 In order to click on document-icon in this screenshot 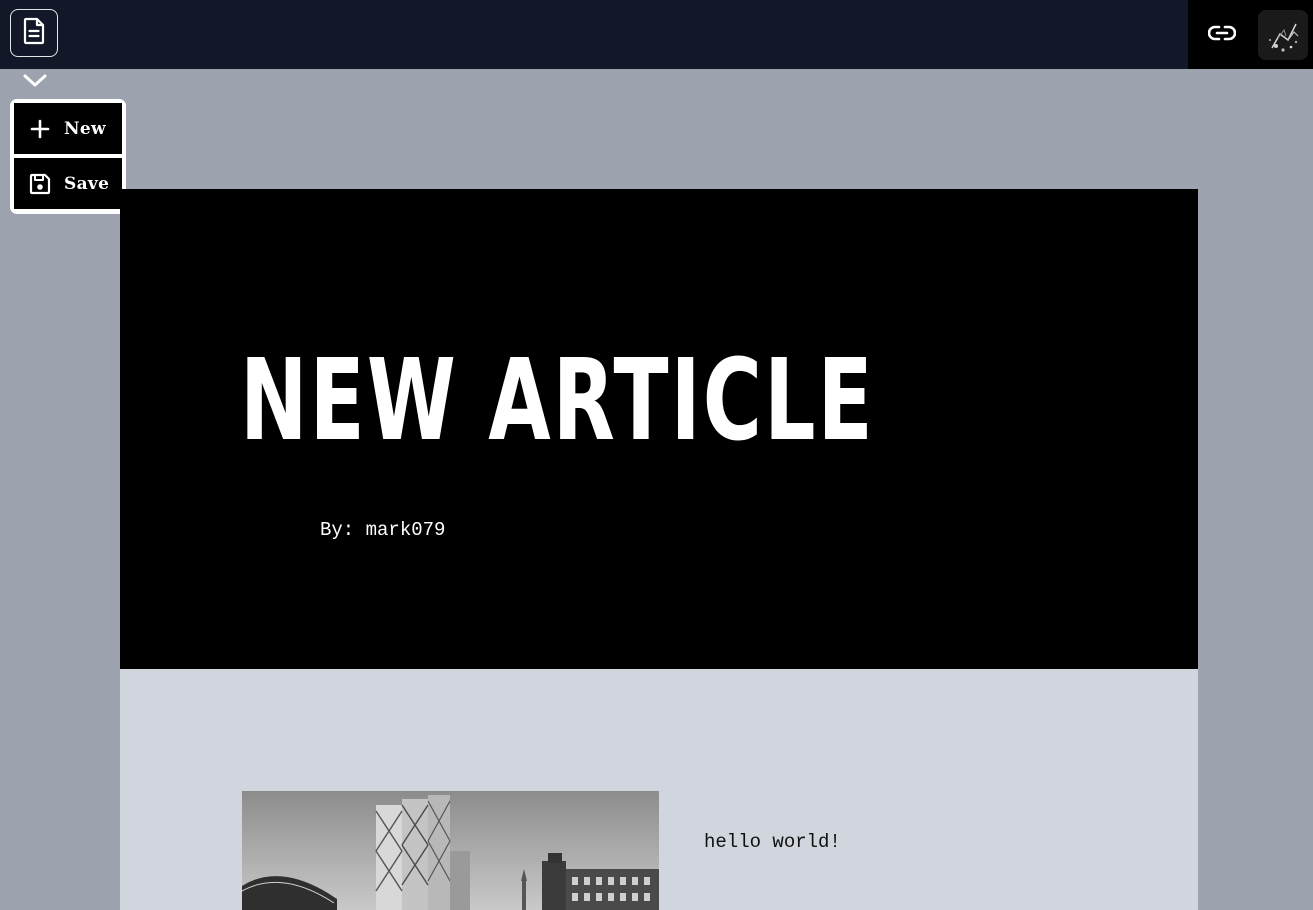, I will do `click(34, 33)`.